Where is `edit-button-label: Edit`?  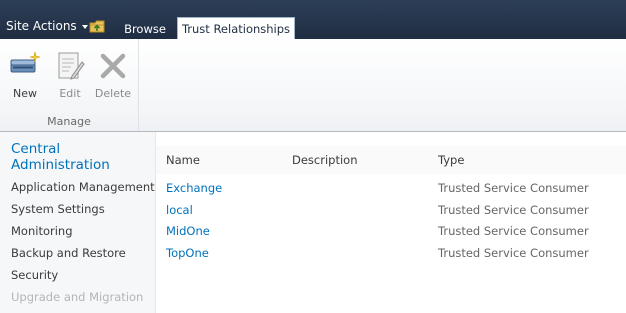
edit-button-label: Edit is located at coordinates (70, 93).